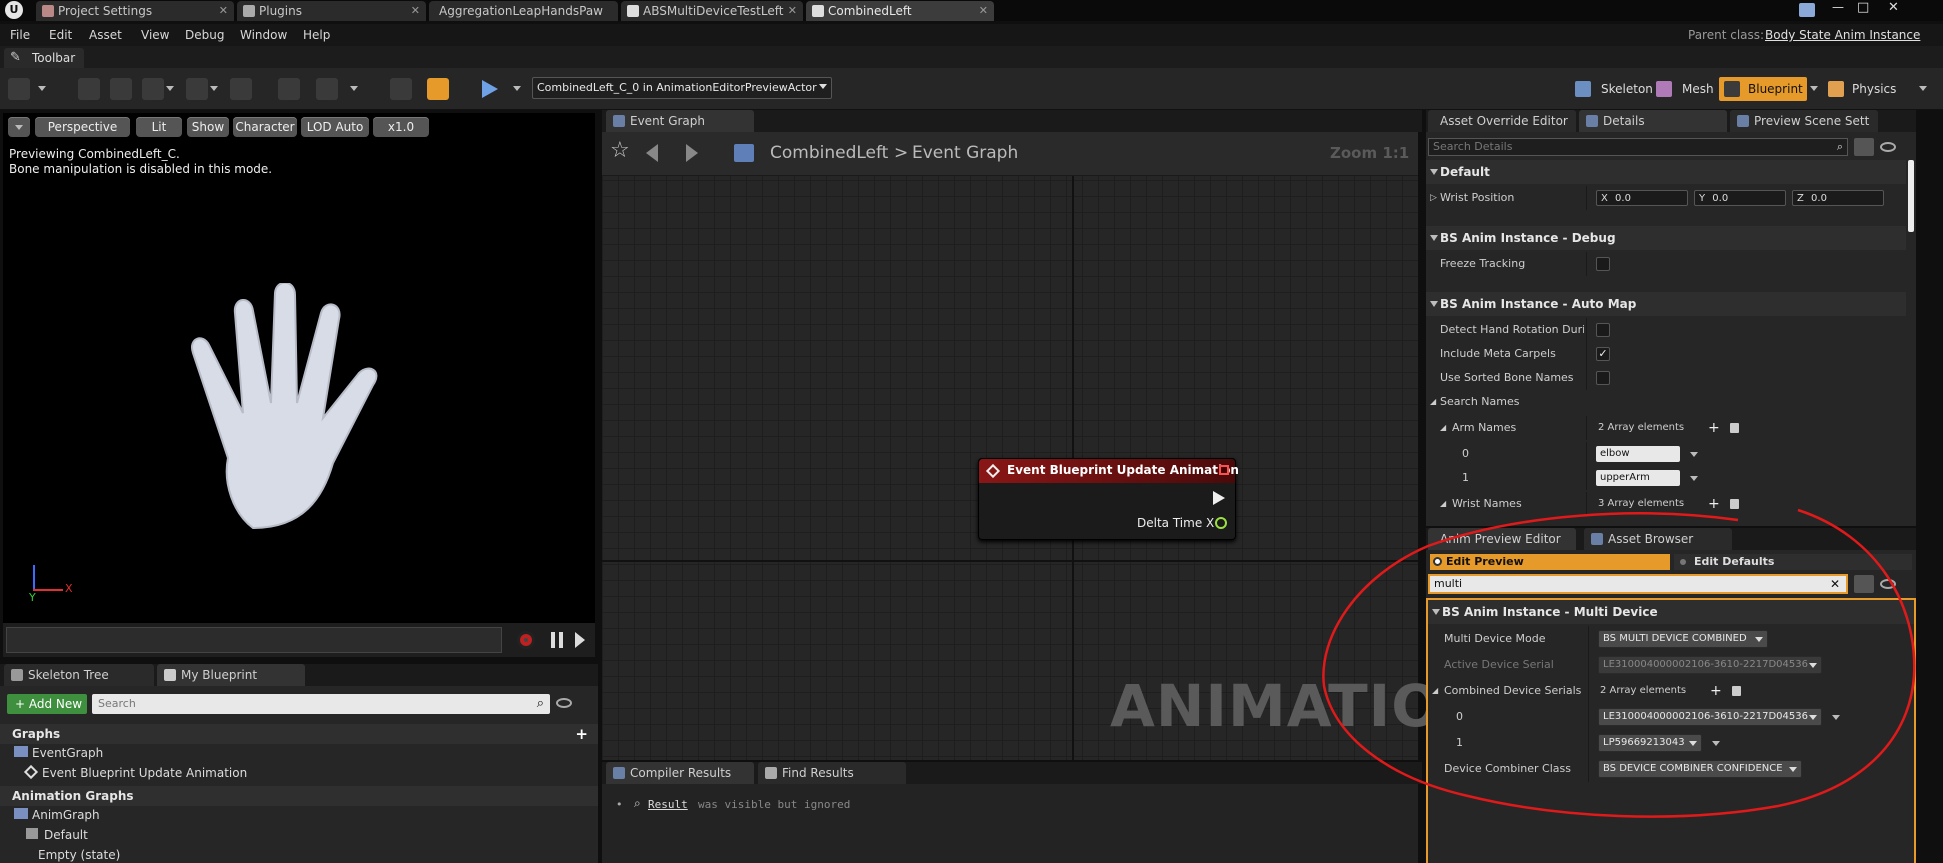 Image resolution: width=1943 pixels, height=863 pixels. I want to click on tab-plugins: Plugins ✕, so click(331, 11).